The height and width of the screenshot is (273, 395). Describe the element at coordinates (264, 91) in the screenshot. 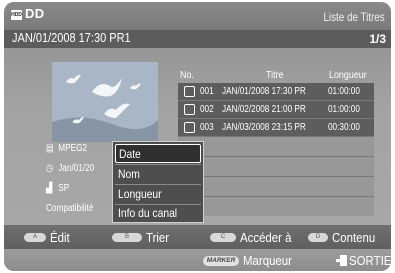

I see `row-title: JAN/01/2008 17:30 PR` at that location.